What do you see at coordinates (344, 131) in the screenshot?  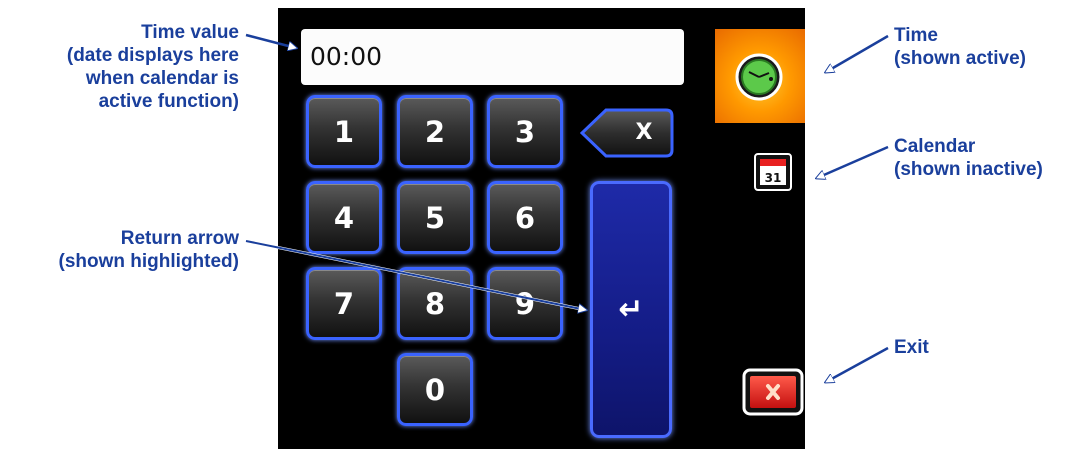 I see `key-1: 1` at bounding box center [344, 131].